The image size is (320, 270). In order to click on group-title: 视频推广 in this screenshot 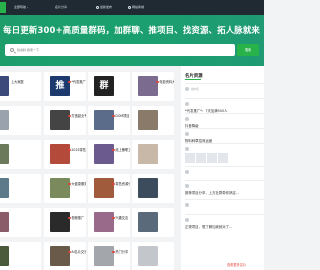, I will do `click(77, 217)`.